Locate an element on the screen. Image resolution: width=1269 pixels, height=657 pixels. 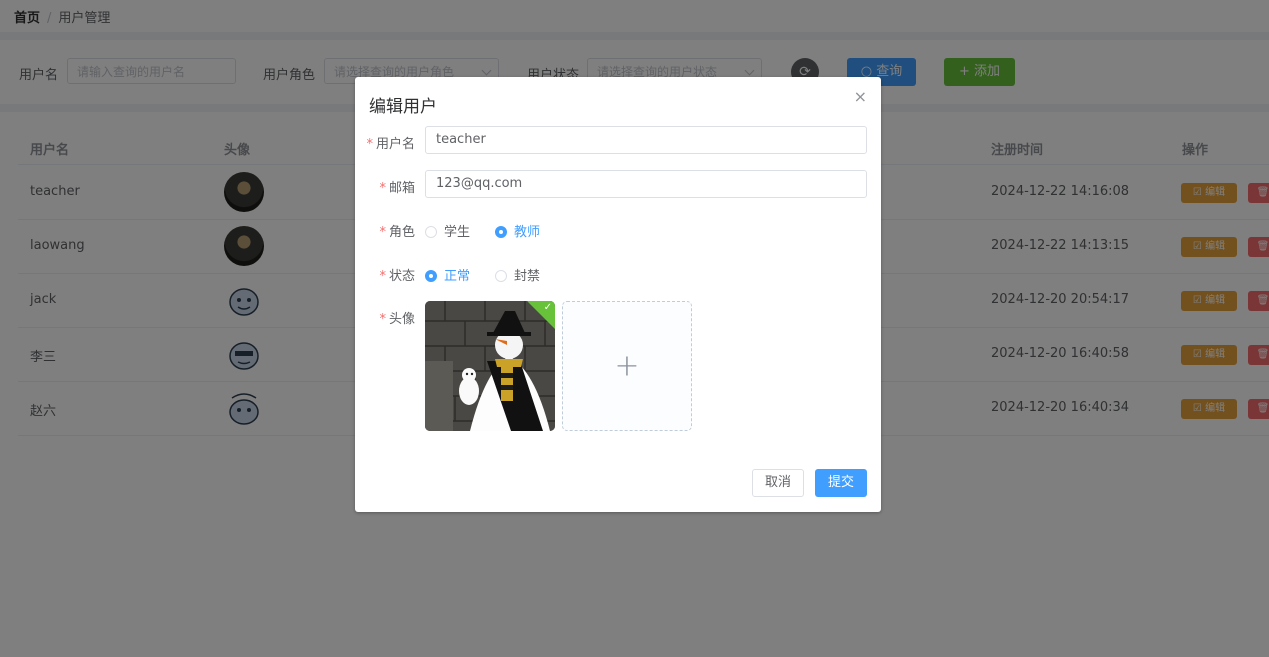
snowman-photo is located at coordinates (490, 366).